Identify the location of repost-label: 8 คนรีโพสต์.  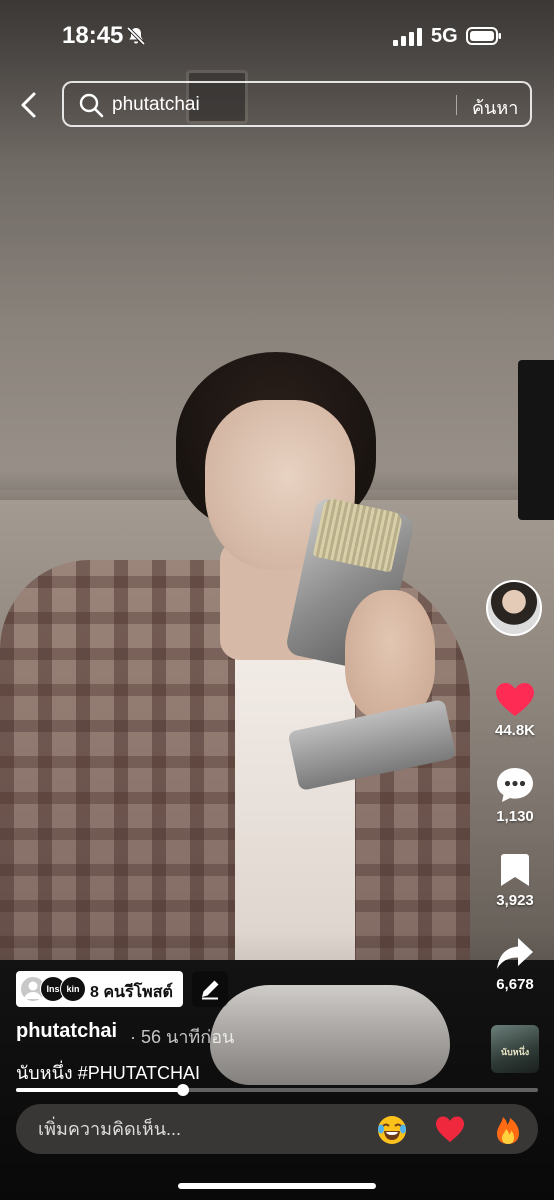
(131, 992).